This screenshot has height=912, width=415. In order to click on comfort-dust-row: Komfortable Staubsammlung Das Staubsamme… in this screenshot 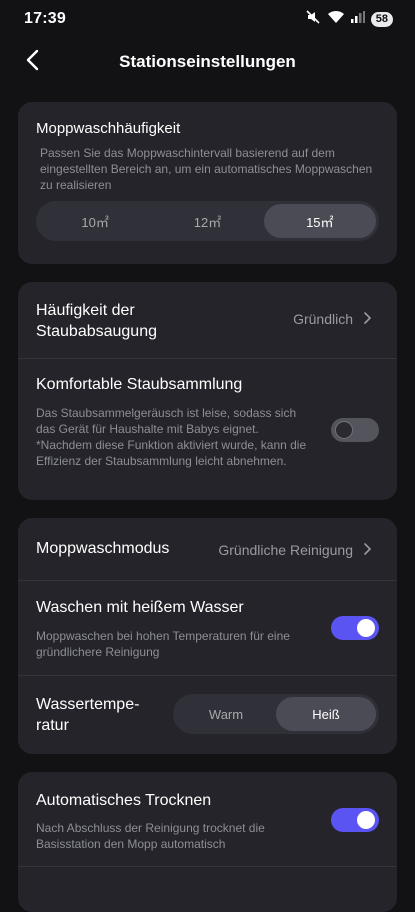, I will do `click(207, 429)`.